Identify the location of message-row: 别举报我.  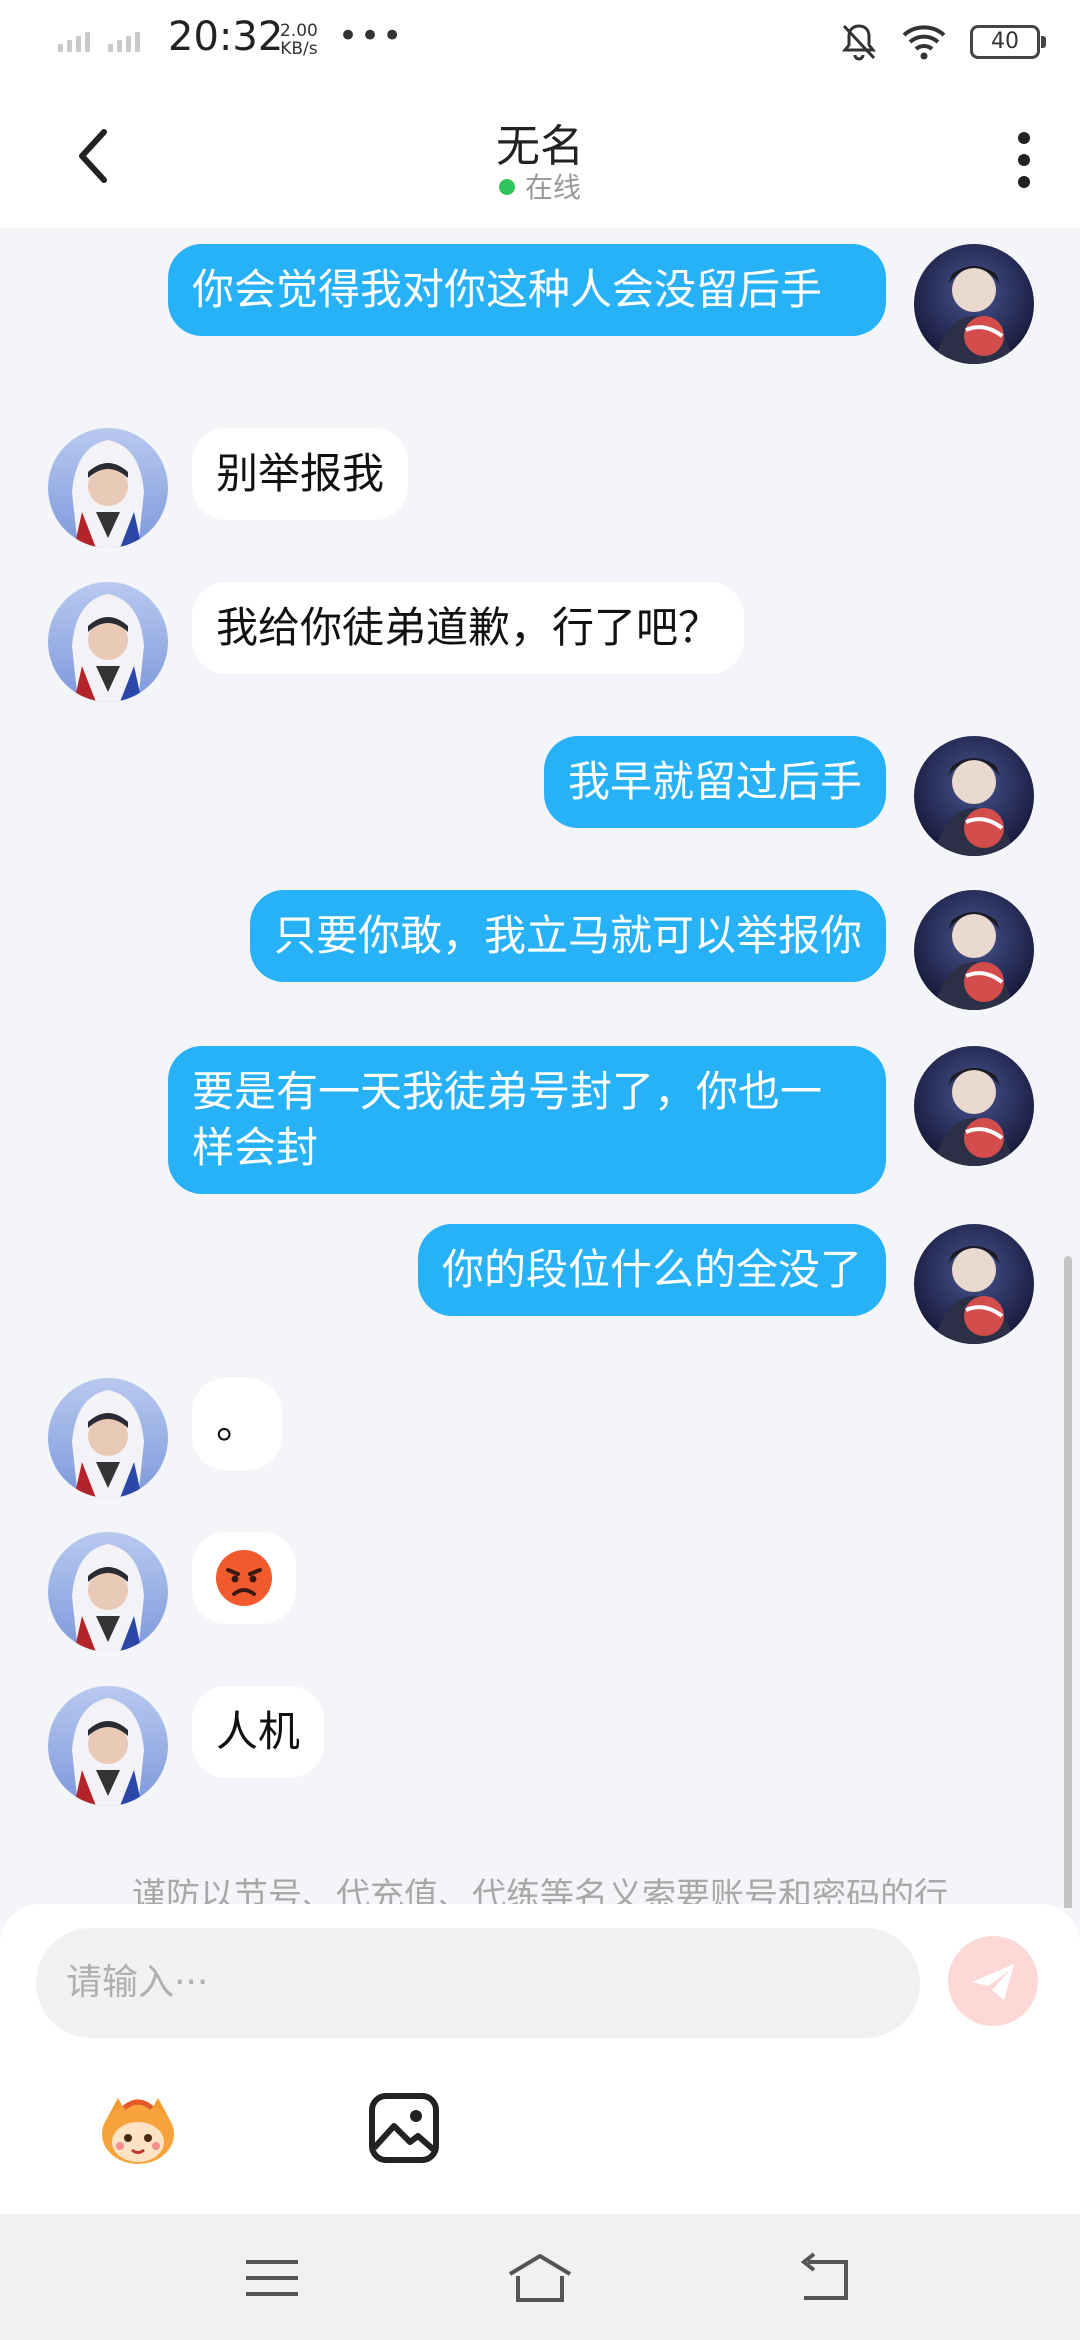
(540, 493).